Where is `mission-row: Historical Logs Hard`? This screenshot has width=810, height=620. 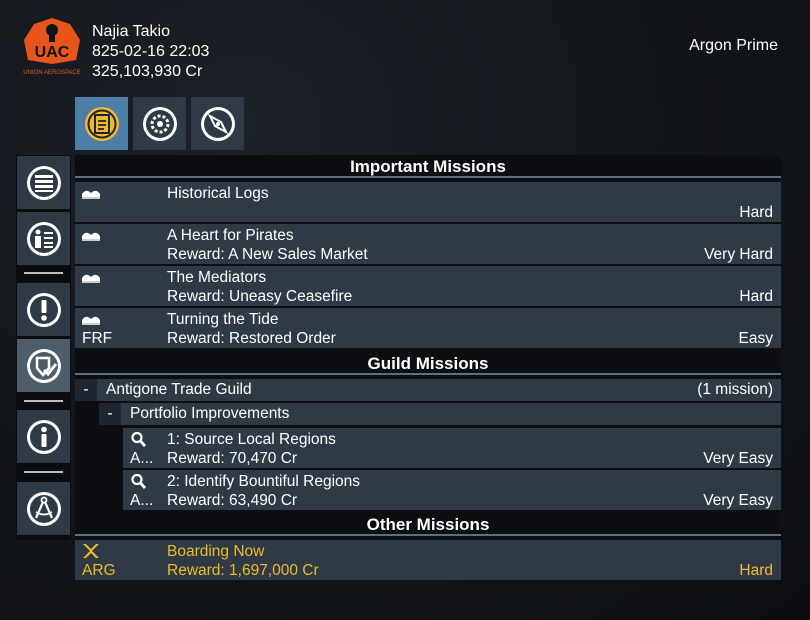
mission-row: Historical Logs Hard is located at coordinates (428, 202).